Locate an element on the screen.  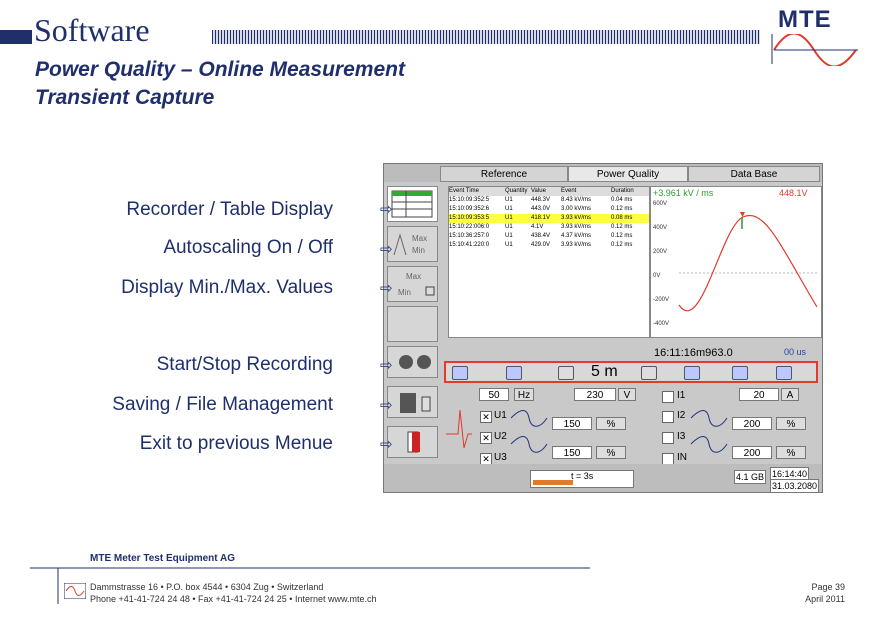
i1-unit: % is located at coordinates (791, 423).